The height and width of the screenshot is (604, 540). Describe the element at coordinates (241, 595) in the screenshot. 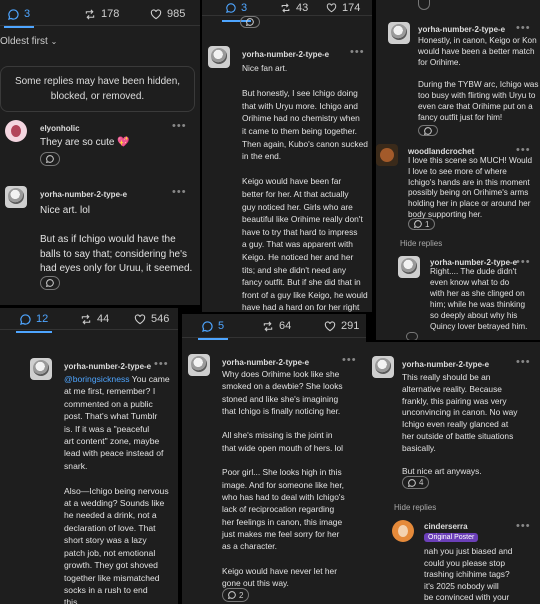

I see `reply-count: 2` at that location.